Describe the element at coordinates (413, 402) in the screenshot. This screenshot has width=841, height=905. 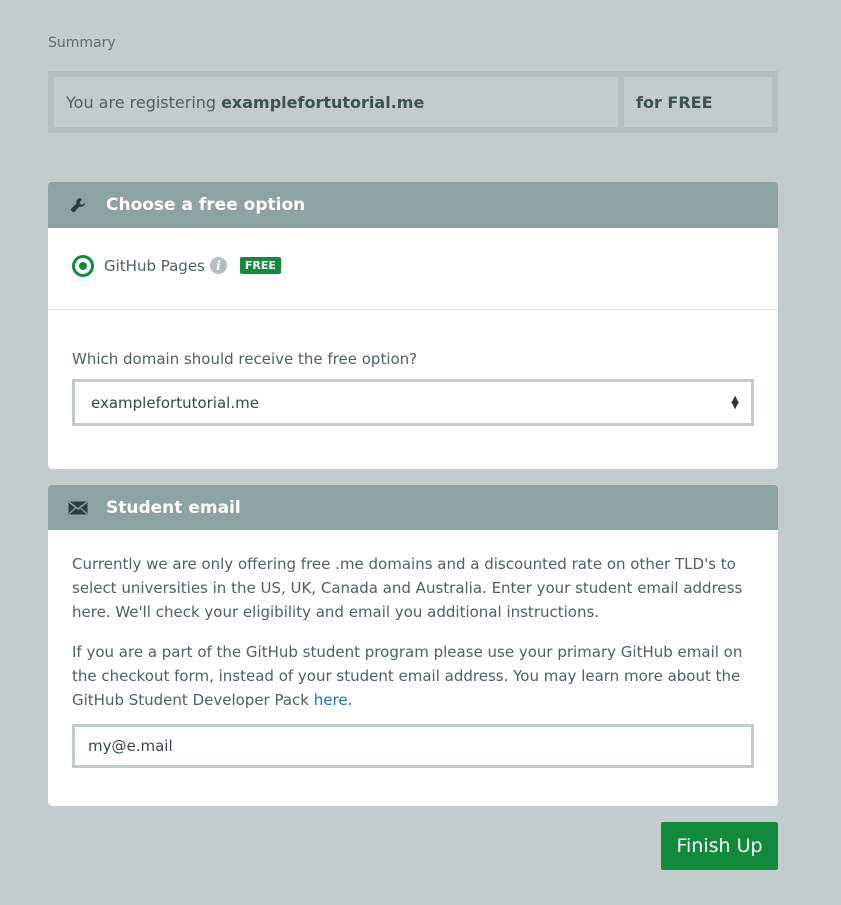
I see `domain-select: examplefortutorial.me ▲ ▼` at that location.